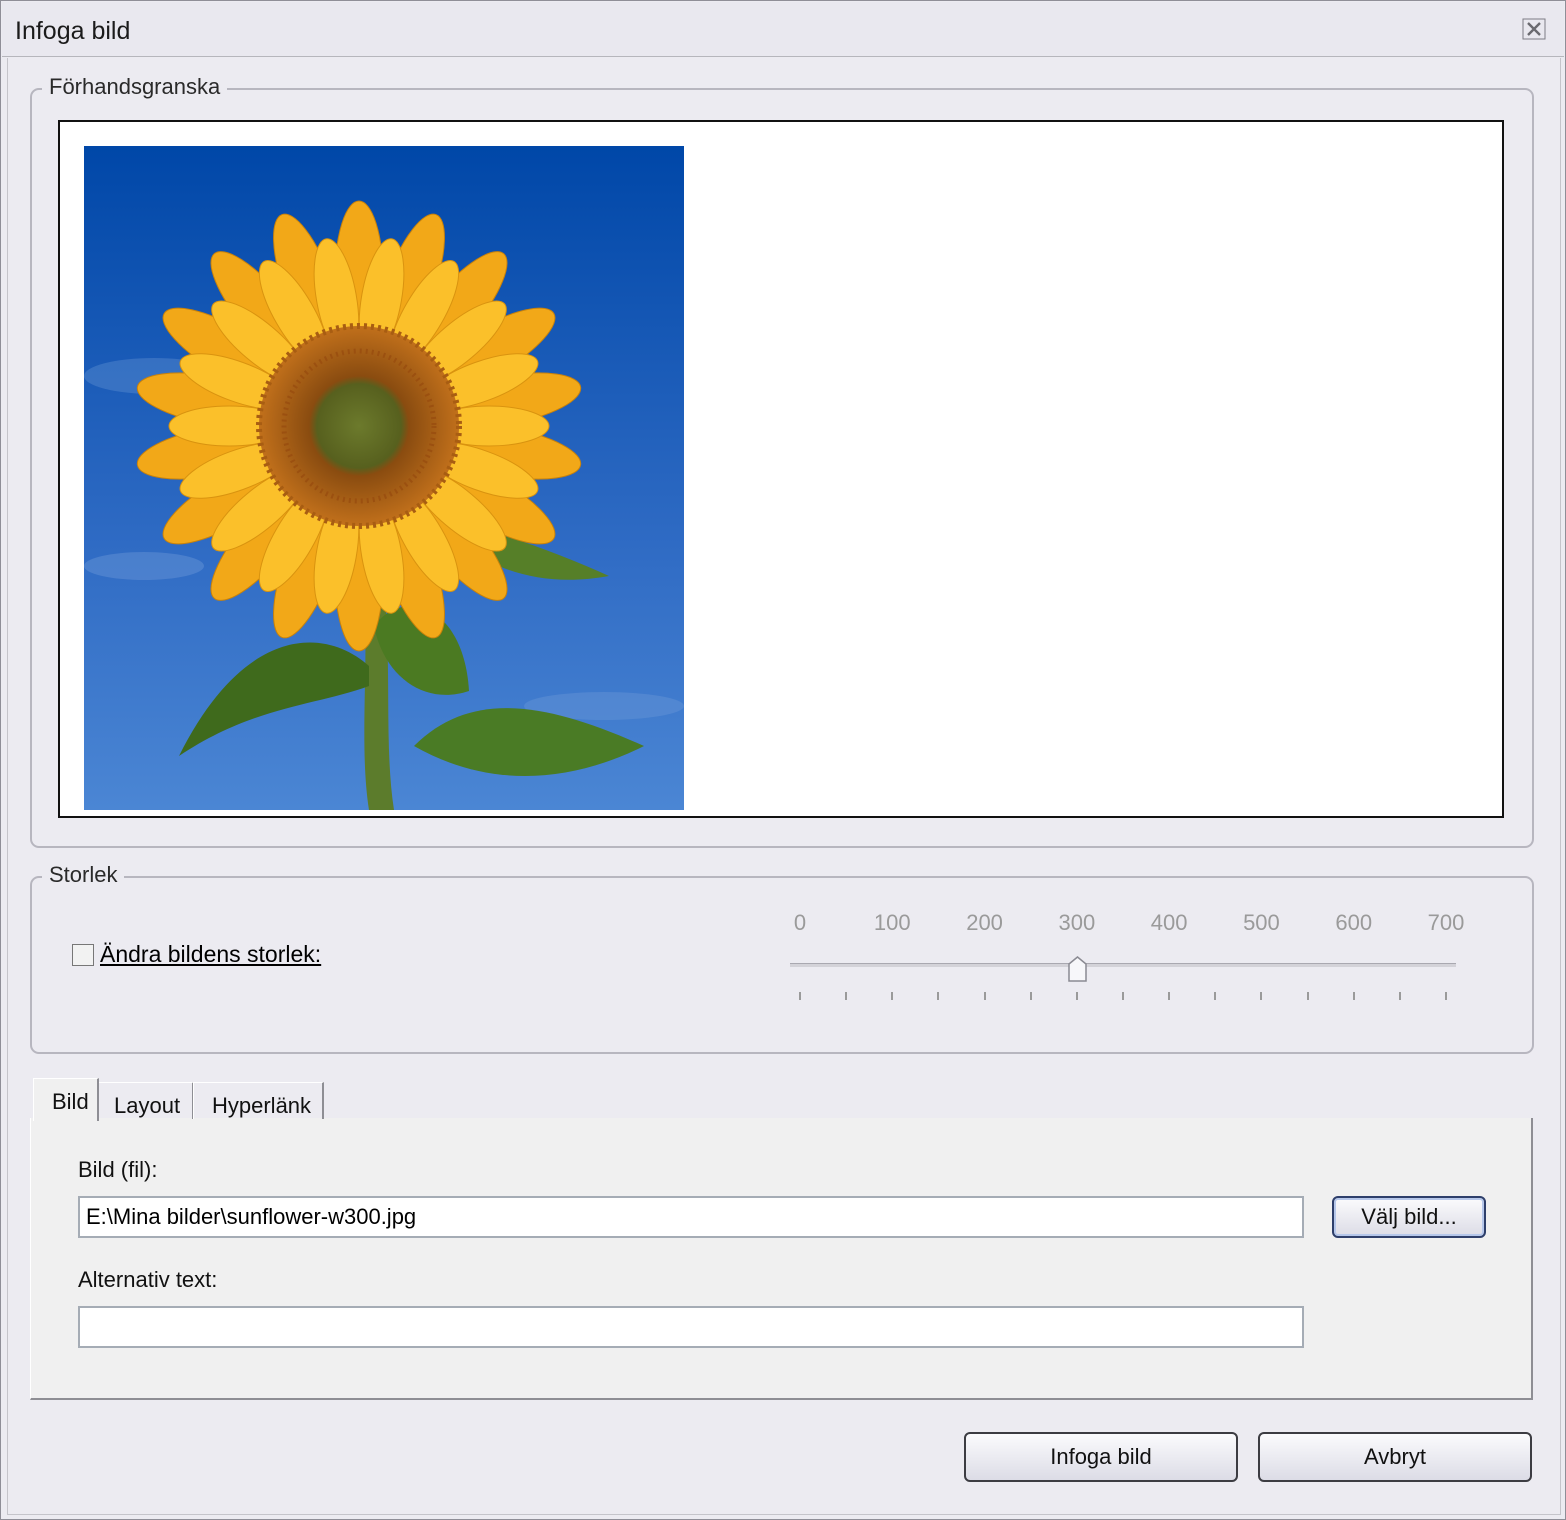 This screenshot has width=1566, height=1520. What do you see at coordinates (1354, 922) in the screenshot?
I see `slider-tick-label: 600` at bounding box center [1354, 922].